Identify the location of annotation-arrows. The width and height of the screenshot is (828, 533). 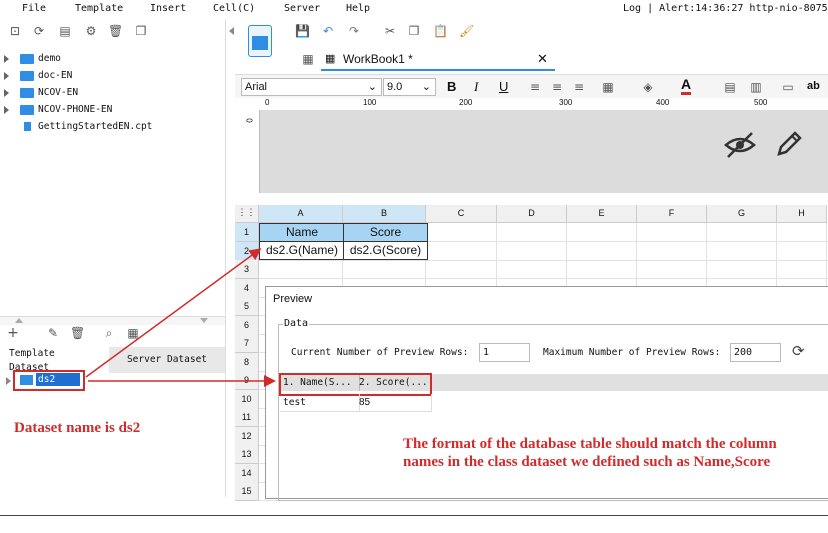
(180, 317).